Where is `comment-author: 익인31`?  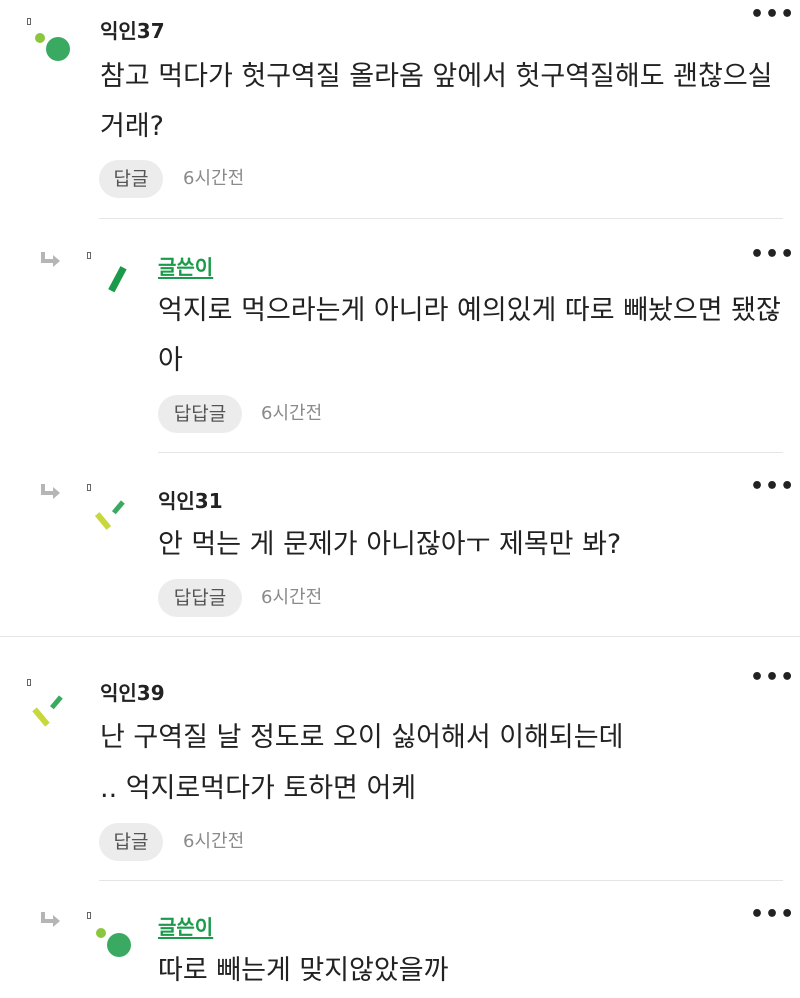 comment-author: 익인31 is located at coordinates (190, 499).